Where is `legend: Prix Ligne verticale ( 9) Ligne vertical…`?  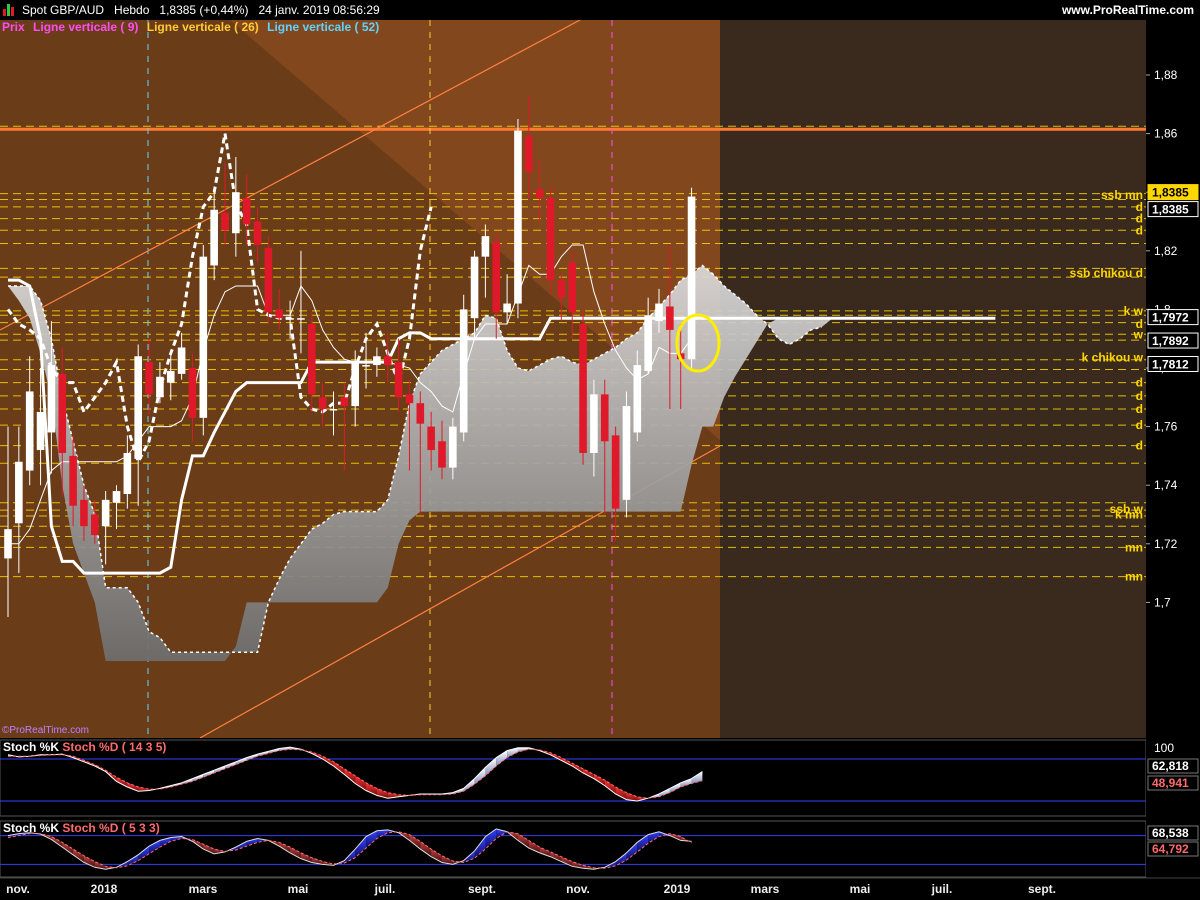 legend: Prix Ligne verticale ( 9) Ligne vertical… is located at coordinates (193, 28).